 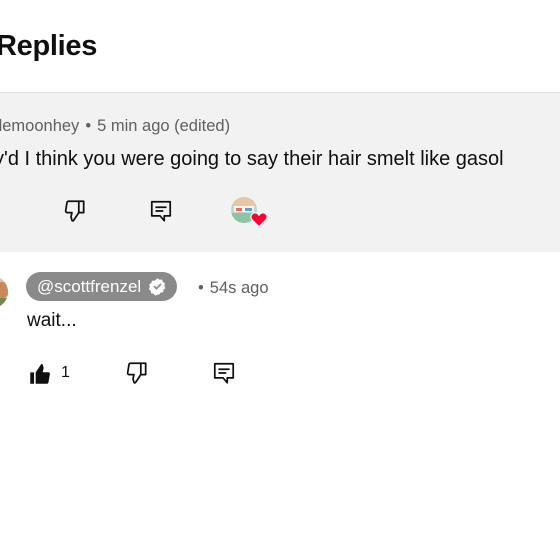 I want to click on parent-comment-time: 5 min ago (edited), so click(x=163, y=126).